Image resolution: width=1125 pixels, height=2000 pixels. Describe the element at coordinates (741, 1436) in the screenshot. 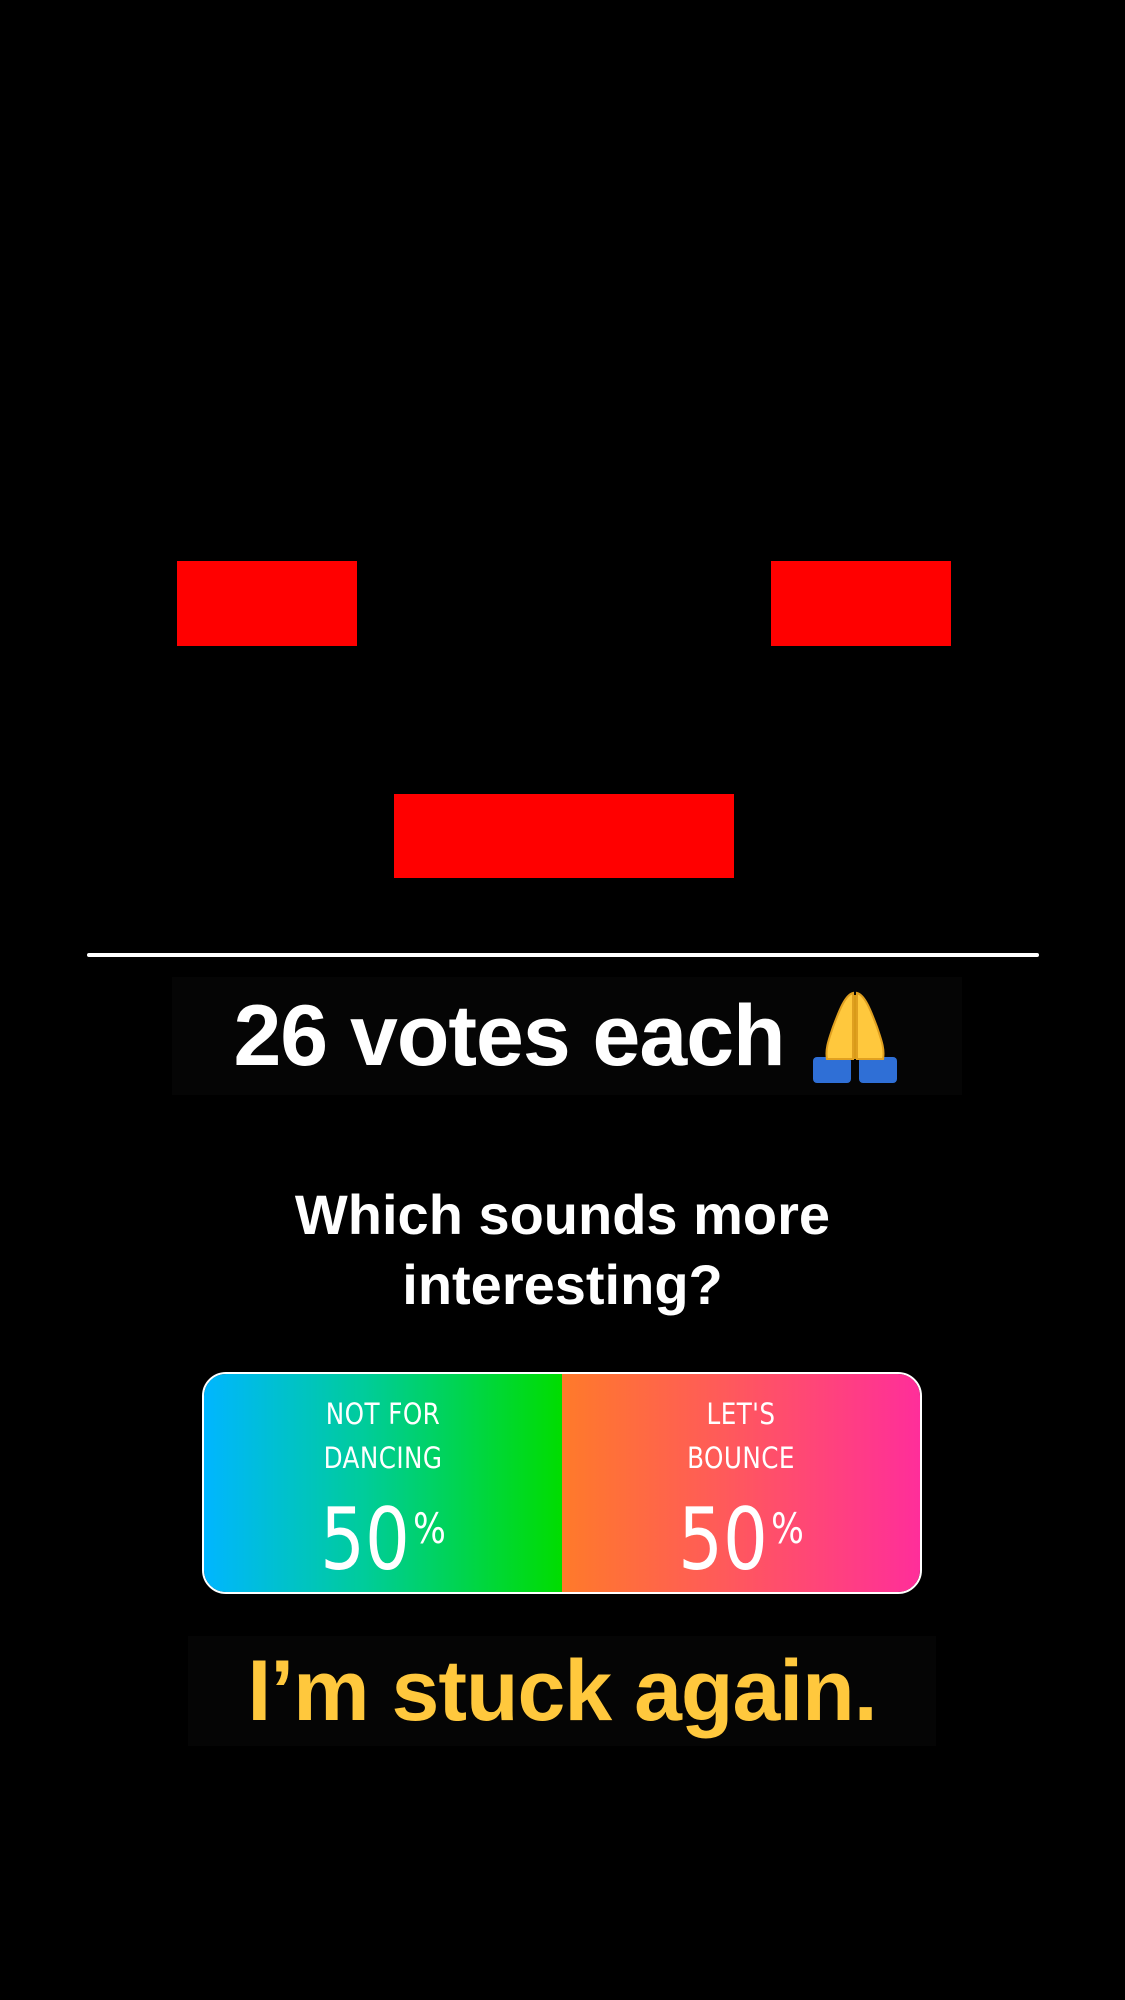

I see `poll-option-label: LET'S BOUNCE` at that location.